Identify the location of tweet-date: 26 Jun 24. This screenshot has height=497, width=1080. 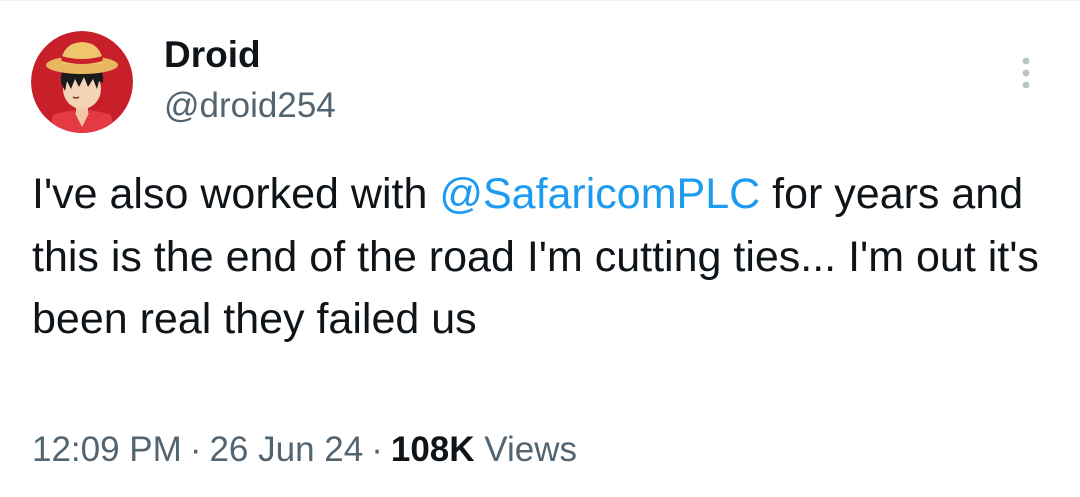
(286, 449).